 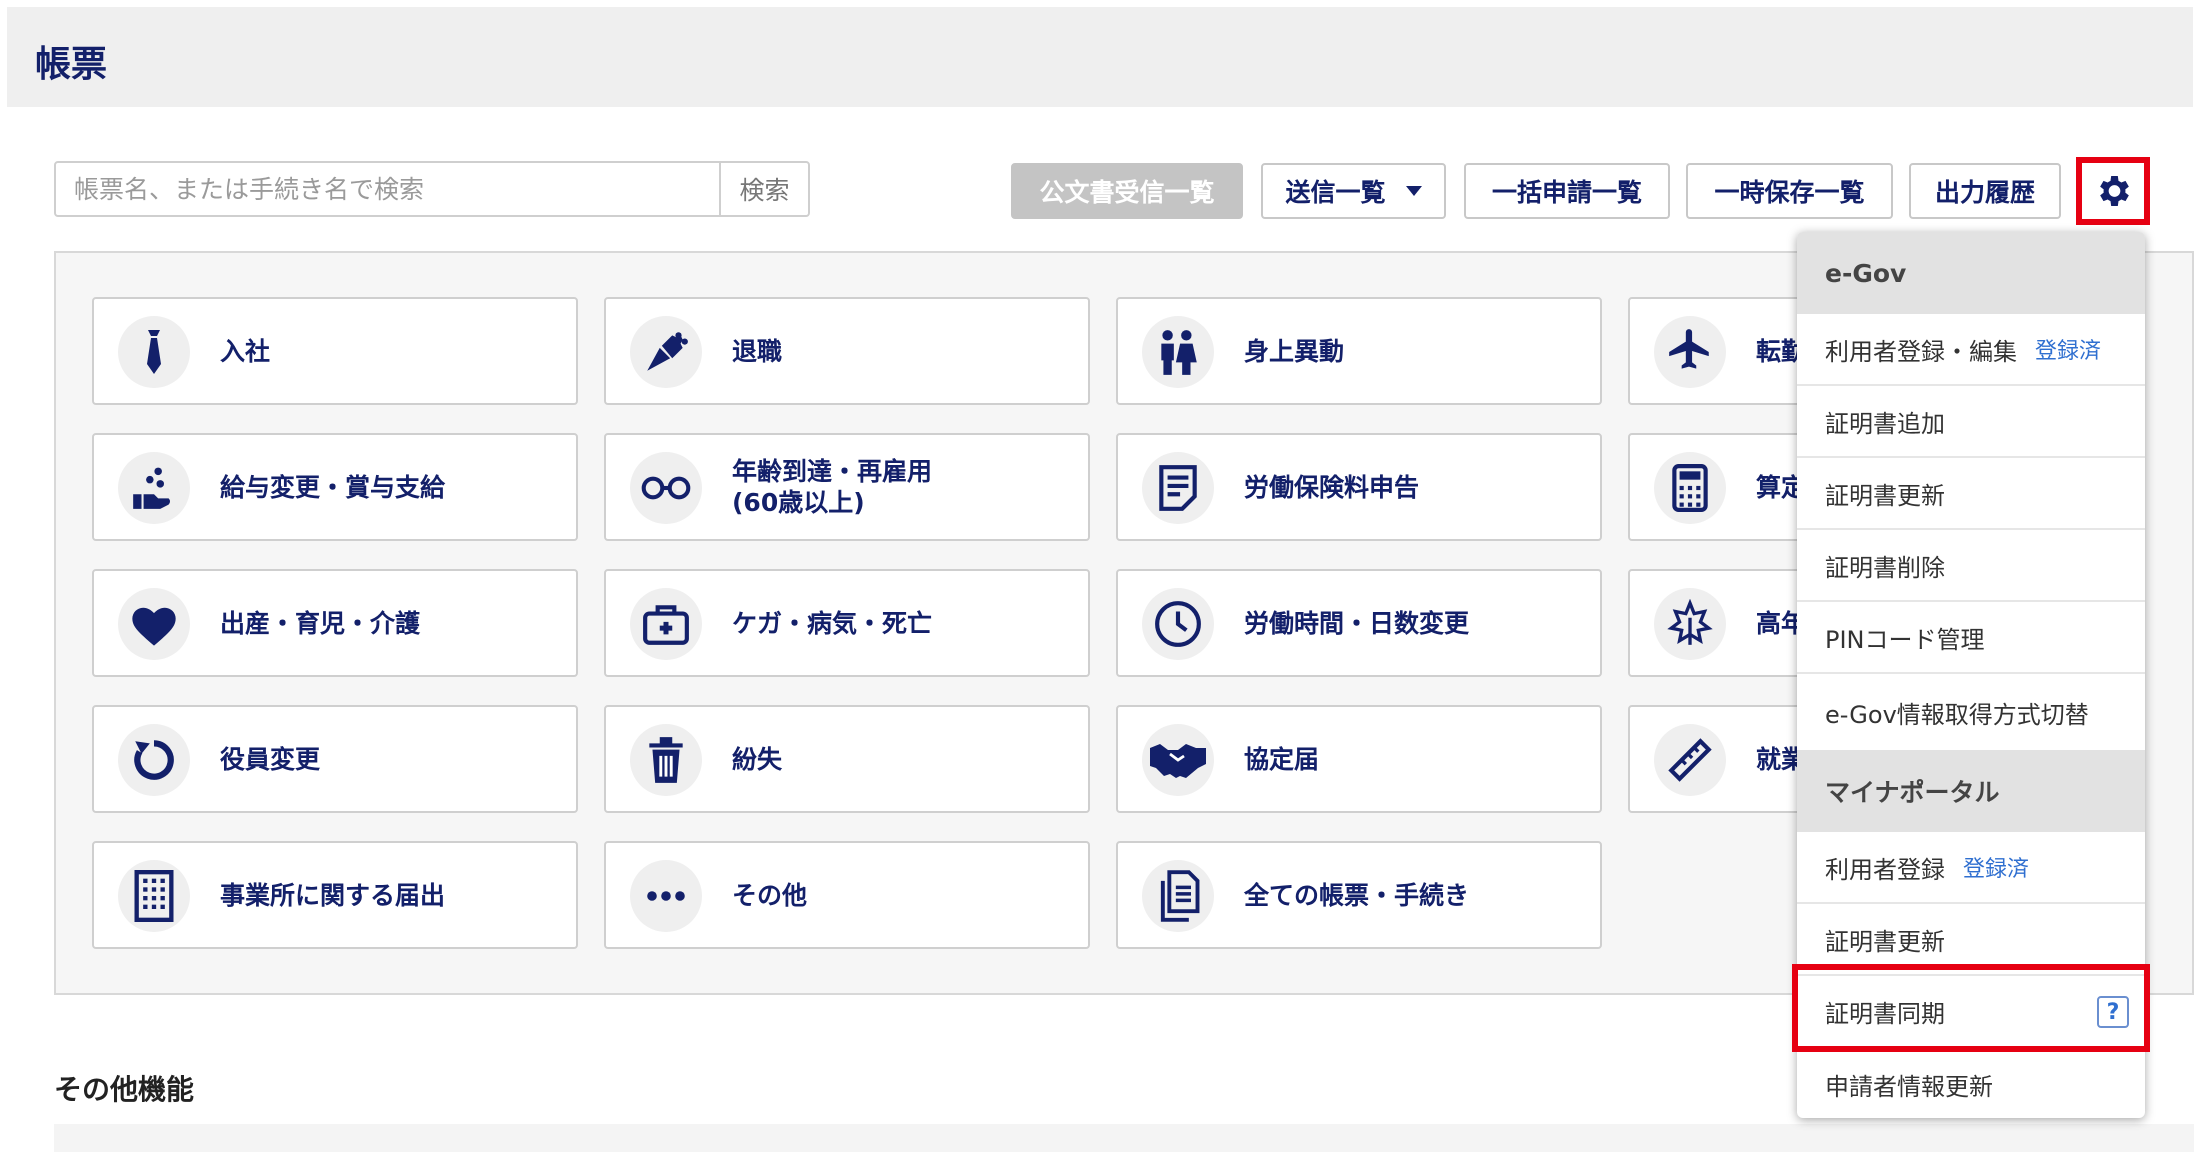 I want to click on menu-item-label: 証明書同期, so click(x=1885, y=1013).